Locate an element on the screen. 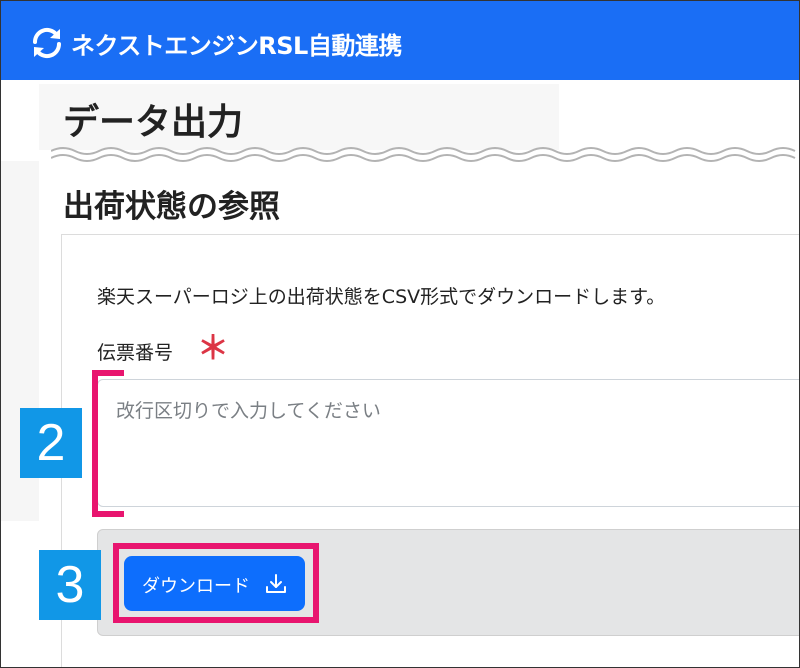 This screenshot has height=668, width=800. sync-icon is located at coordinates (47, 43).